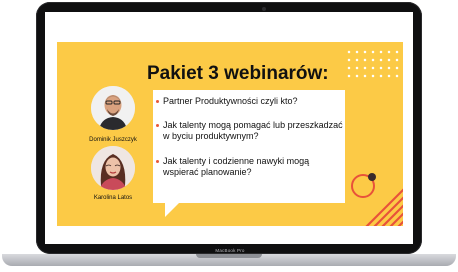 The width and height of the screenshot is (458, 272). Describe the element at coordinates (383, 205) in the screenshot. I see `stripes-decoration` at that location.